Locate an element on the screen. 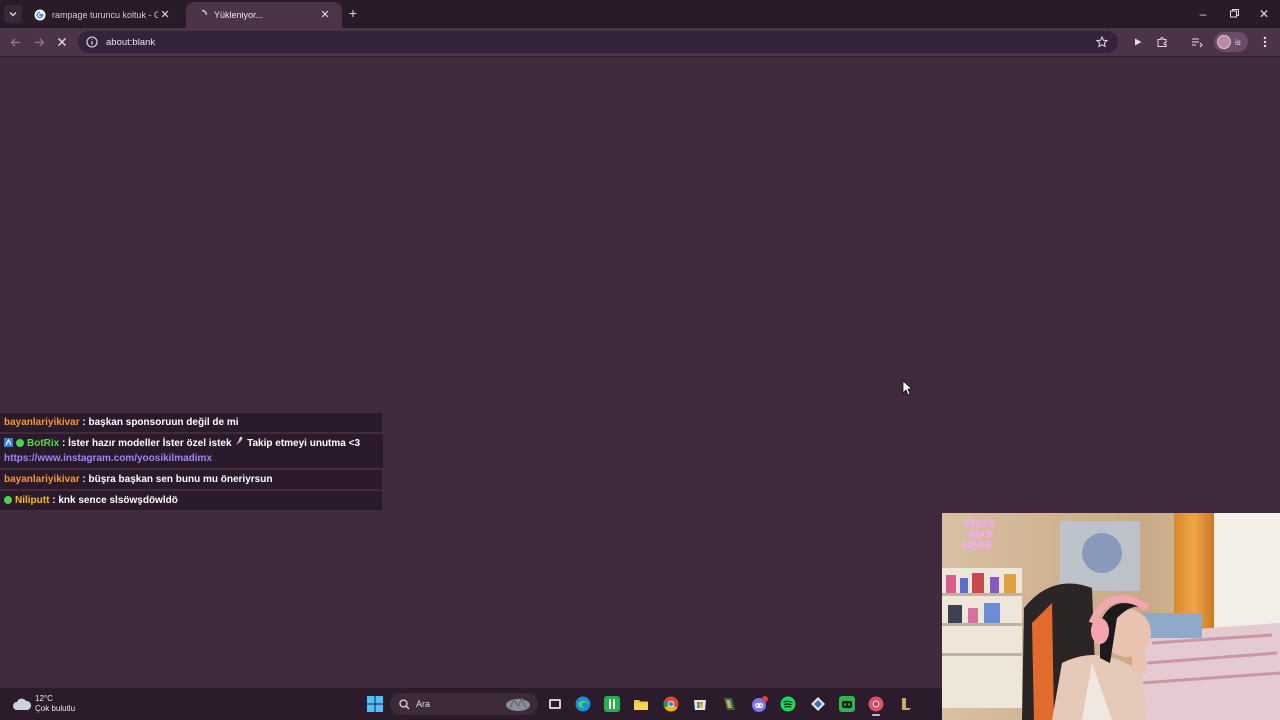 This screenshot has height=720, width=1280. avatar is located at coordinates (1224, 42).